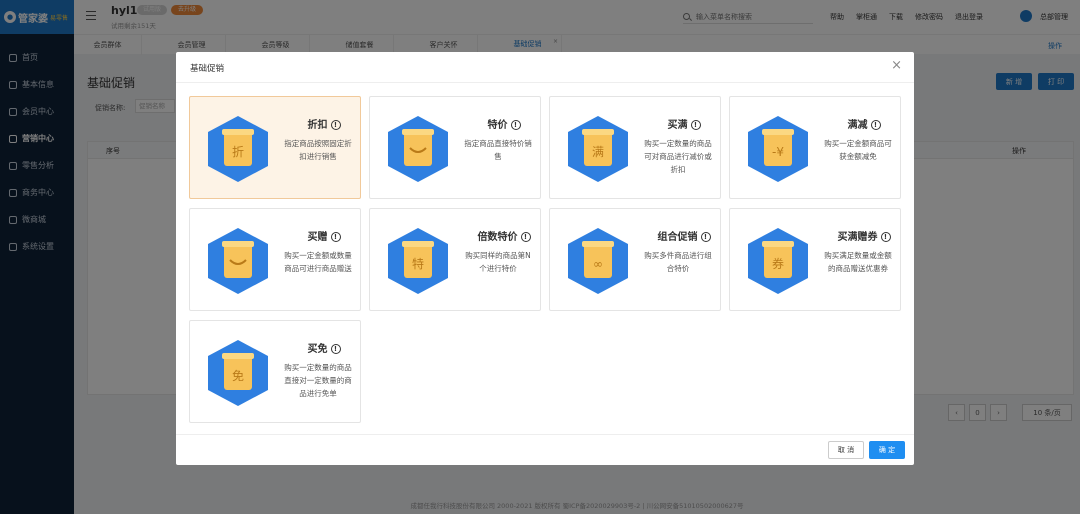 Image resolution: width=1080 pixels, height=514 pixels. What do you see at coordinates (275, 147) in the screenshot?
I see `promo-card: 折 折扣! 指定商品按照固定折扣进行销售` at bounding box center [275, 147].